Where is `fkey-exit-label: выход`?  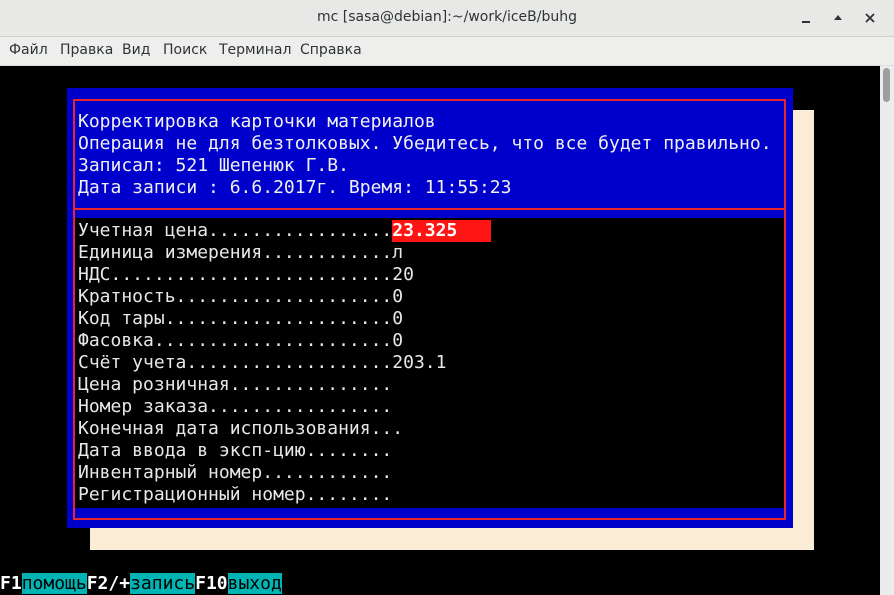
fkey-exit-label: выход is located at coordinates (254, 583).